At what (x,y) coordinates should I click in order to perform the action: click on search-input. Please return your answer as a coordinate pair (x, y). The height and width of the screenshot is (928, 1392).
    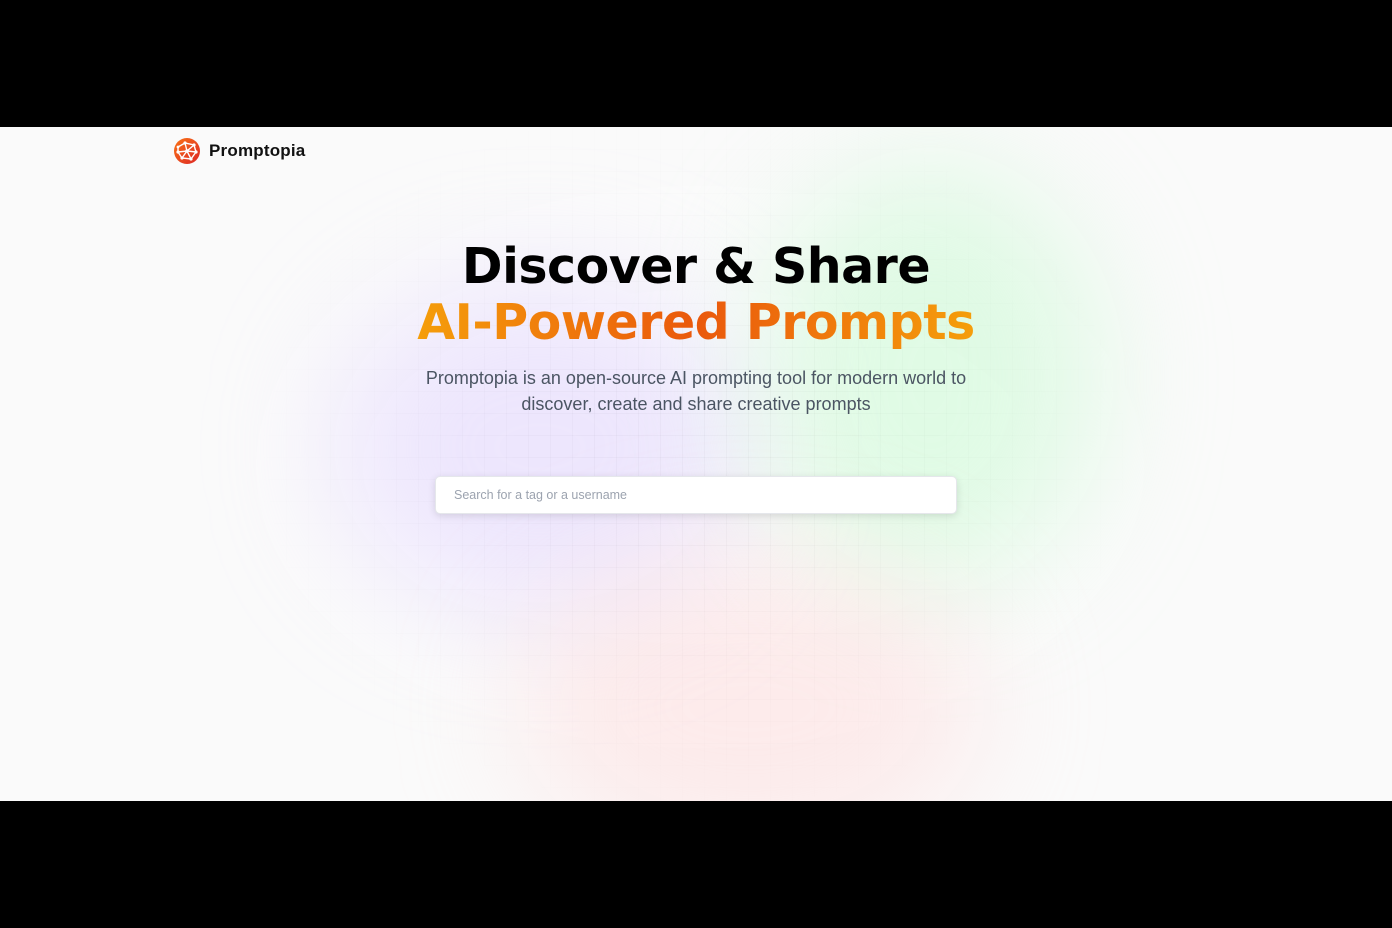
    Looking at the image, I should click on (696, 495).